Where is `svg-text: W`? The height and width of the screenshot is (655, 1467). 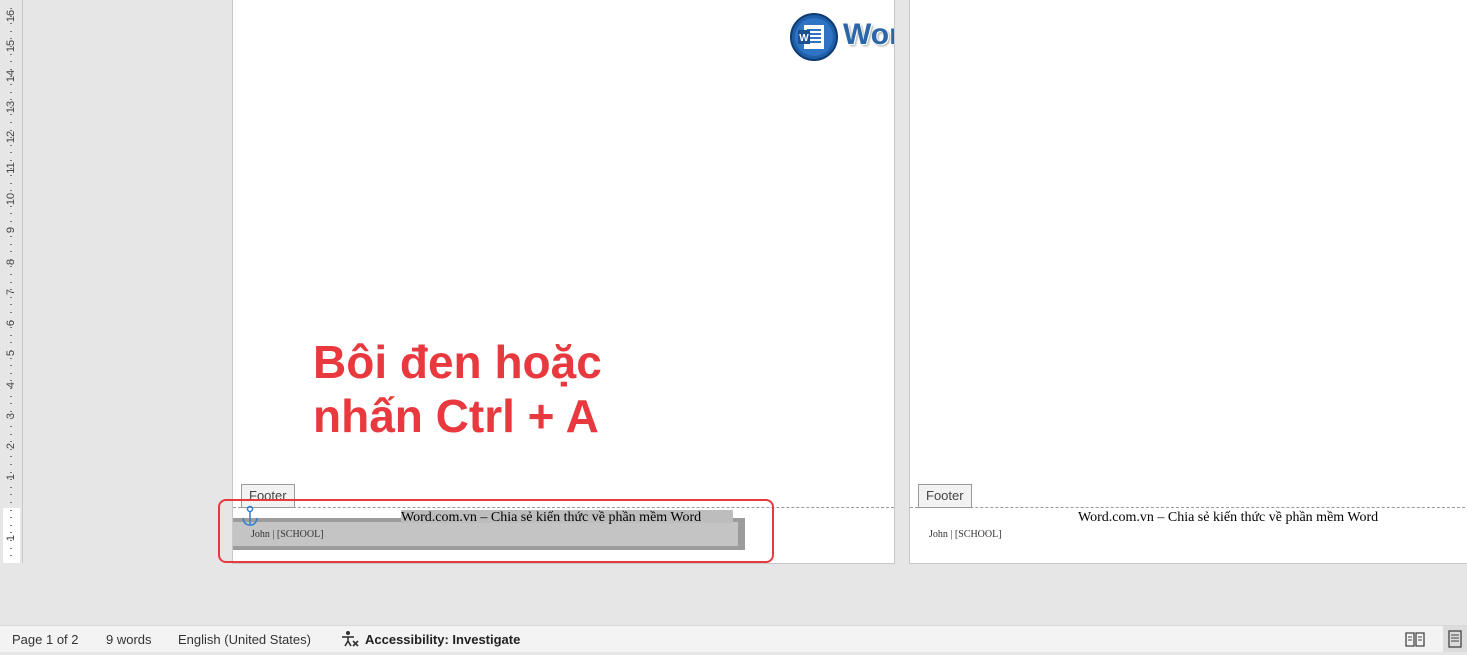
svg-text: W is located at coordinates (804, 38).